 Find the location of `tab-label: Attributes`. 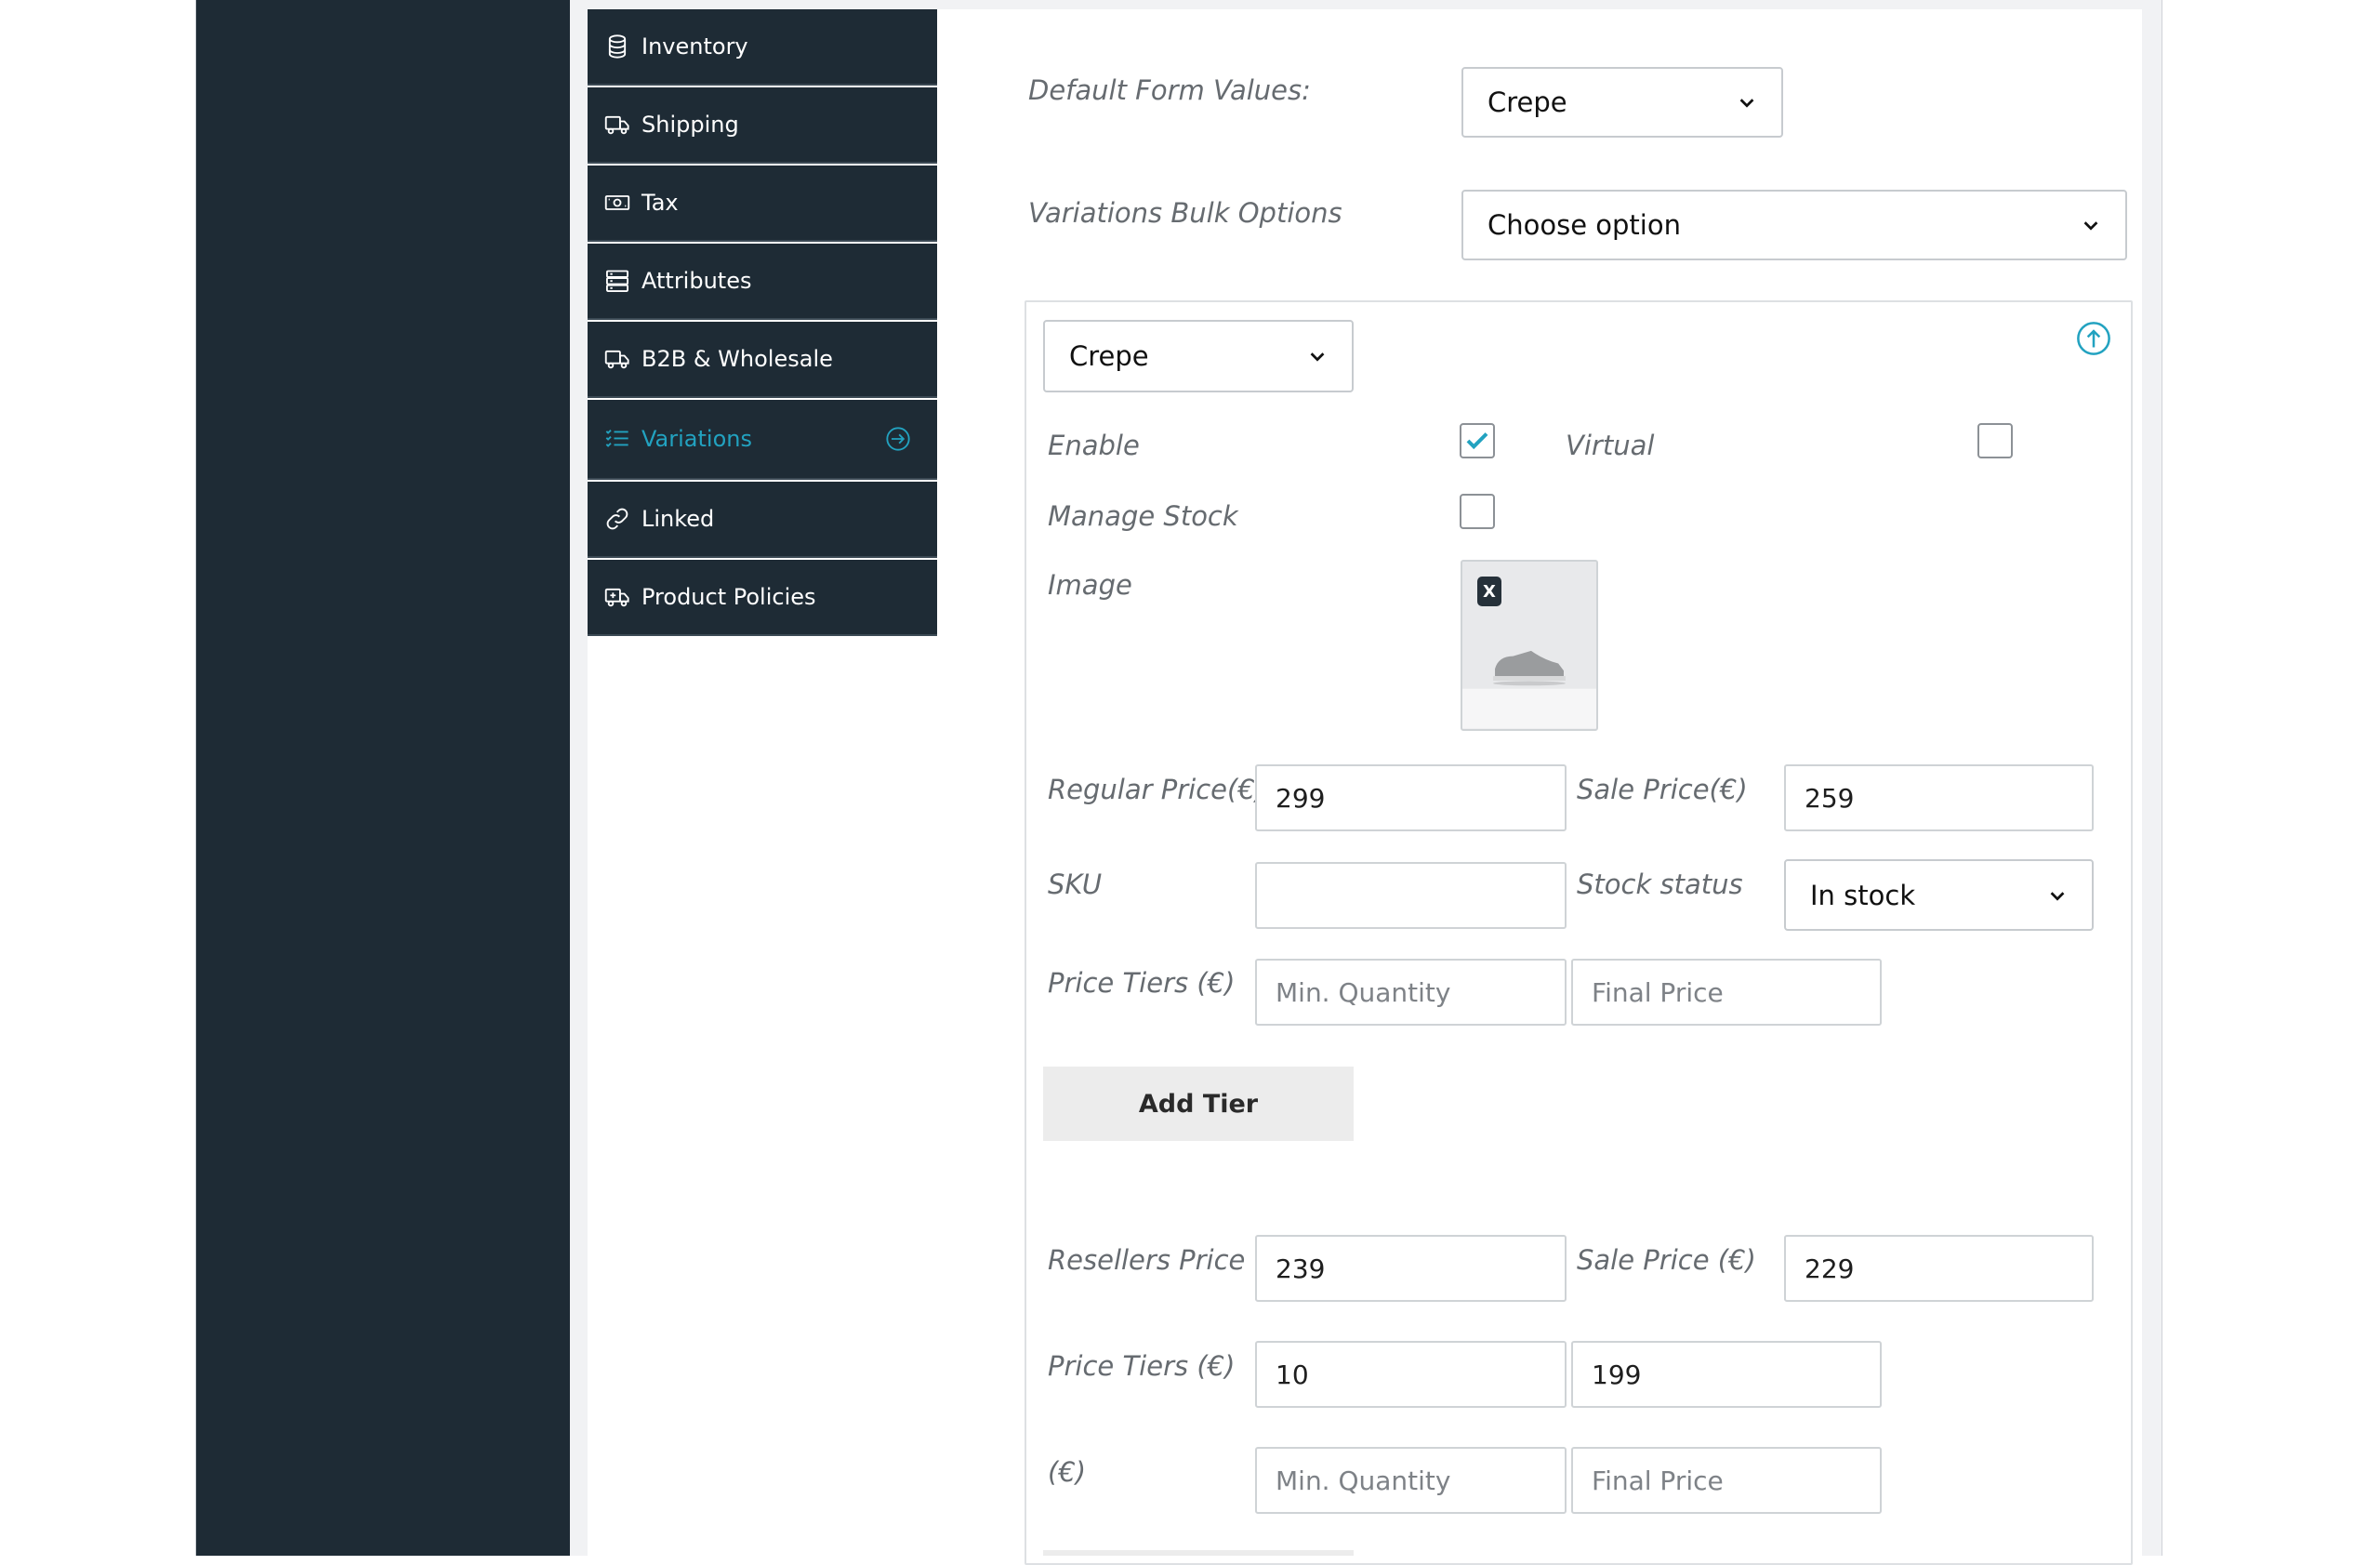

tab-label: Attributes is located at coordinates (696, 281).